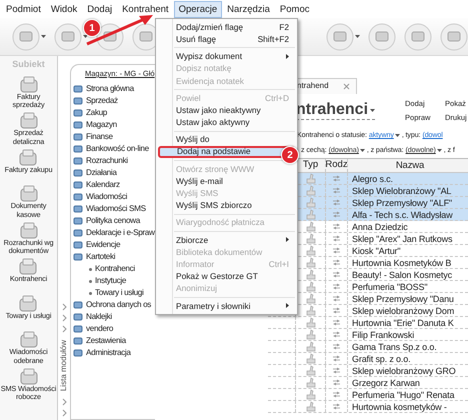 This screenshot has height=420, width=468. What do you see at coordinates (145, 9) in the screenshot?
I see `menu-item: Kontrahent` at bounding box center [145, 9].